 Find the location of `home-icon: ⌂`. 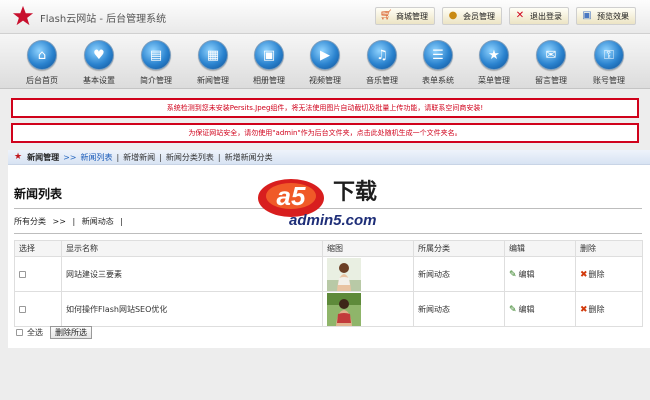

home-icon: ⌂ is located at coordinates (42, 55).